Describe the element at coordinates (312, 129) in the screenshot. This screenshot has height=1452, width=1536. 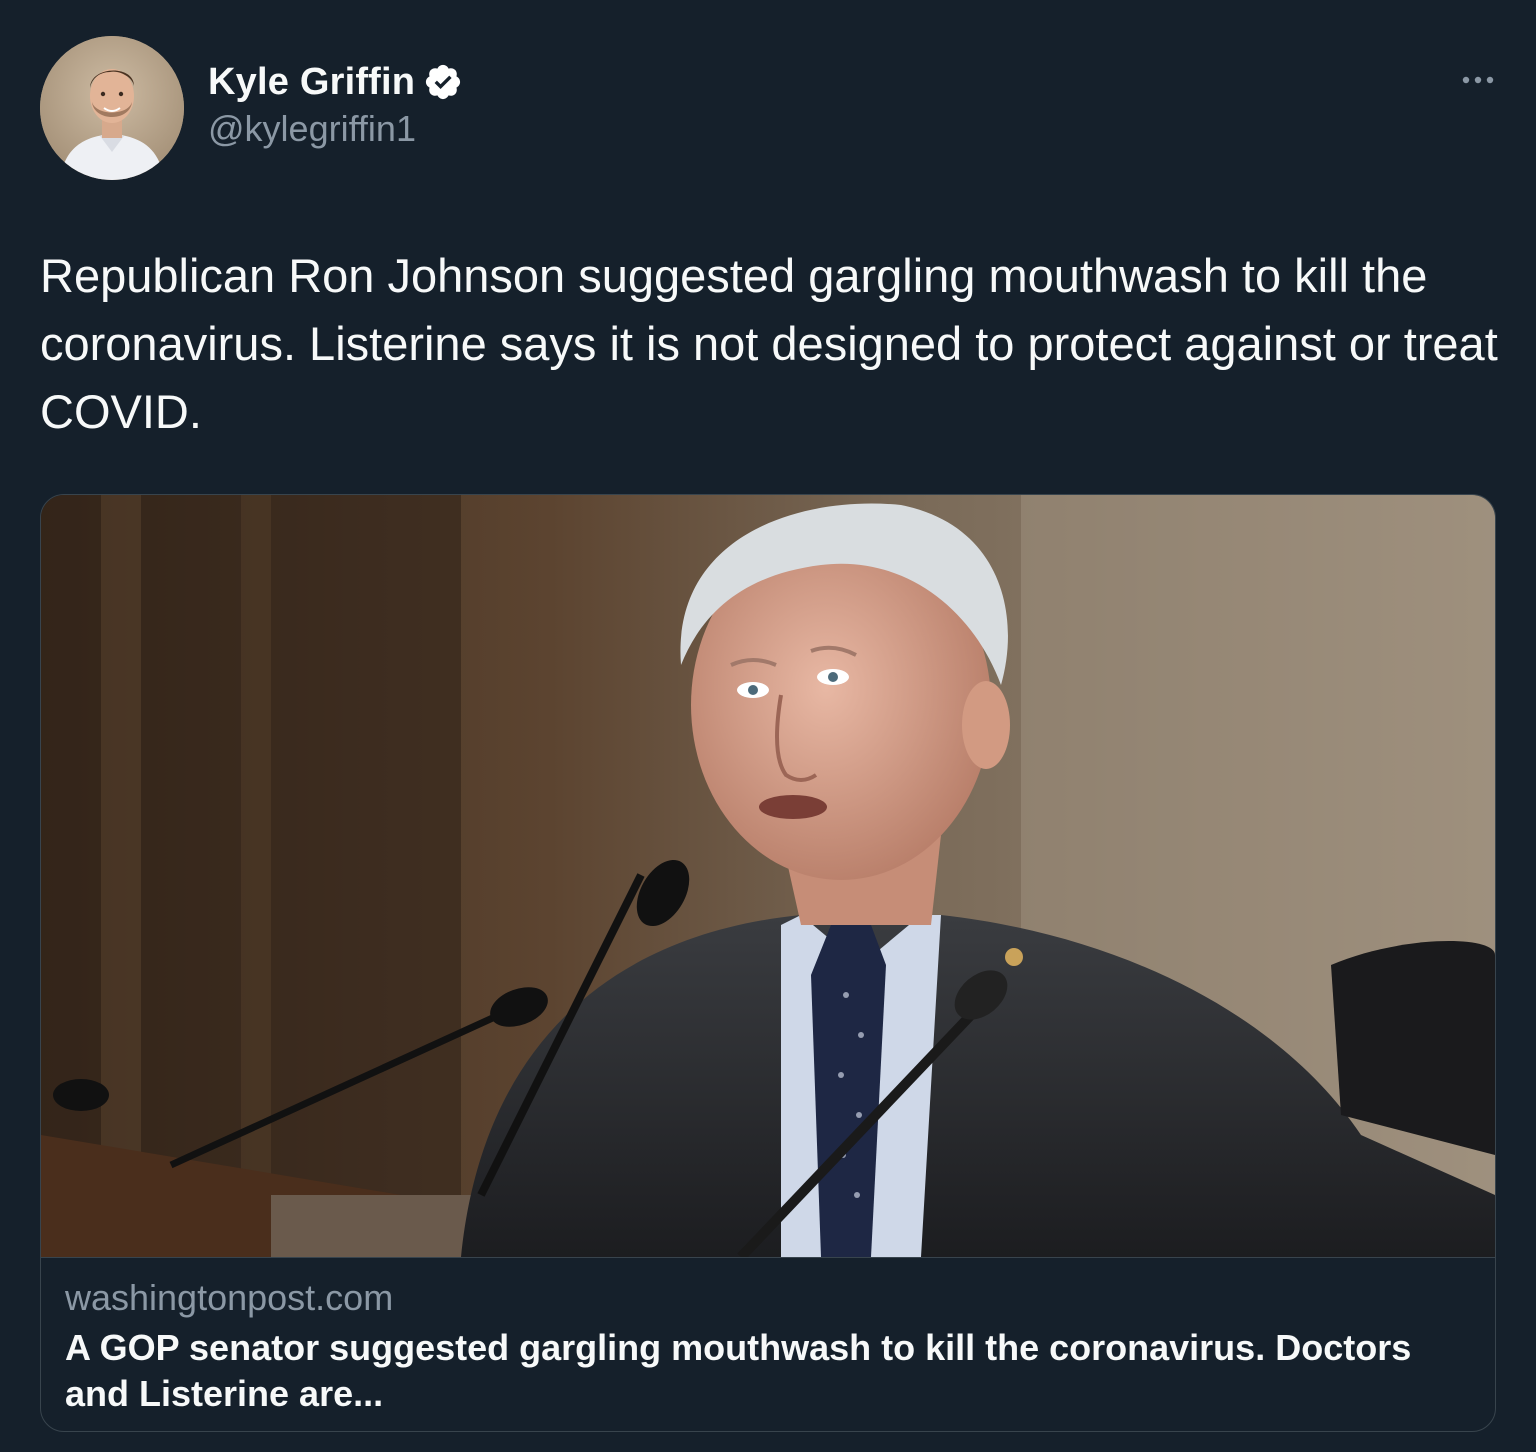
I see `author-handle: @kylegriffin1` at that location.